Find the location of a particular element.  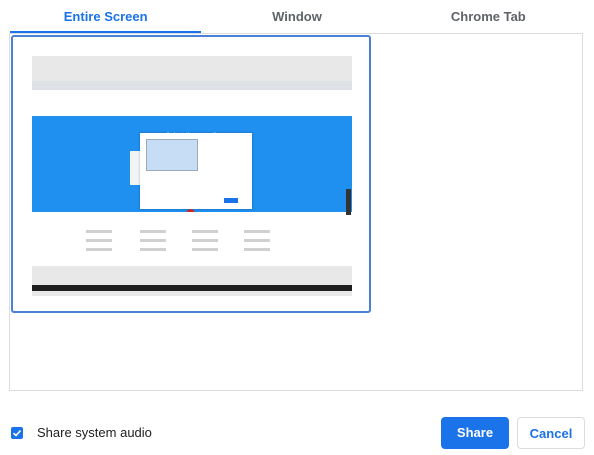

share-audio-checkbox is located at coordinates (17, 433).